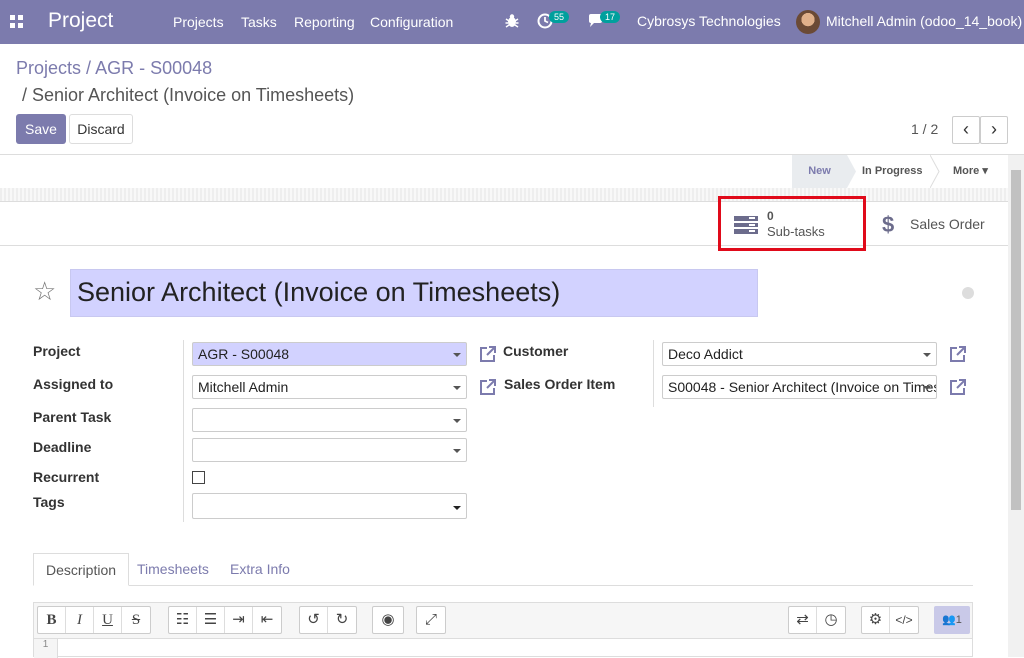 This screenshot has height=658, width=1024. Describe the element at coordinates (892, 171) in the screenshot. I see `stage-in-progress: In Progress` at that location.